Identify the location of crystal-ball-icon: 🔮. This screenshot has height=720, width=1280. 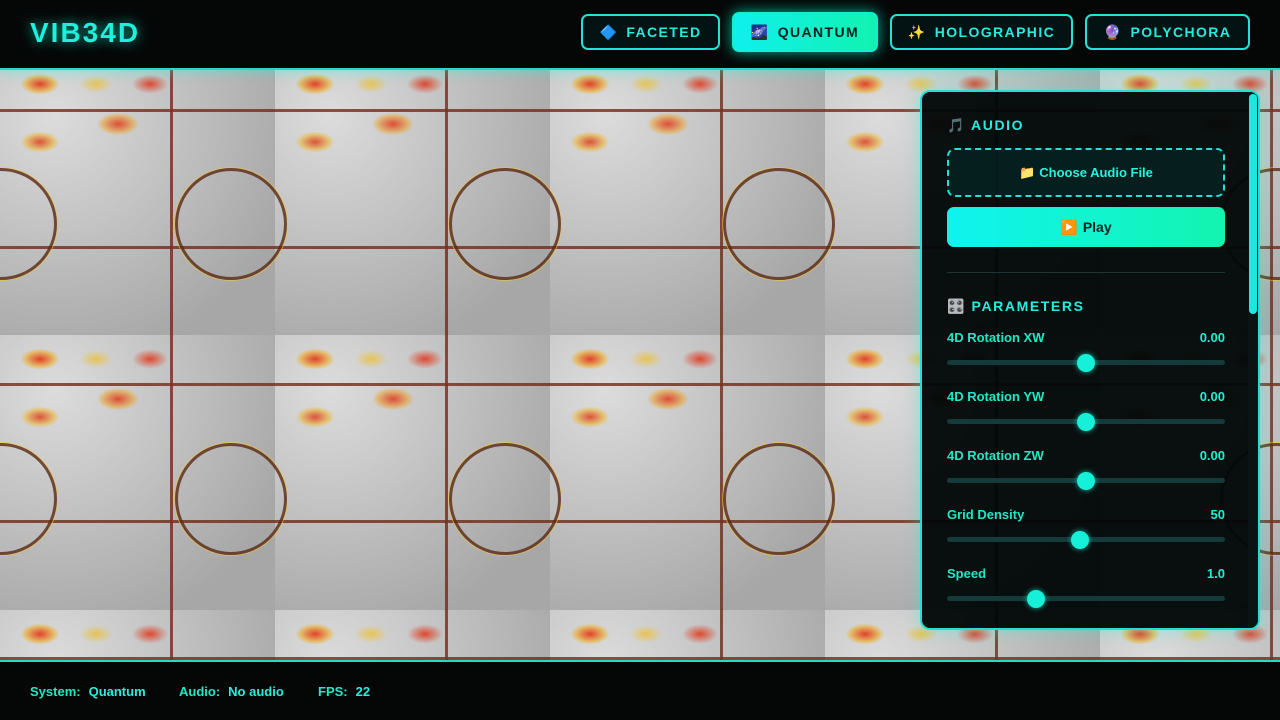
(1113, 31).